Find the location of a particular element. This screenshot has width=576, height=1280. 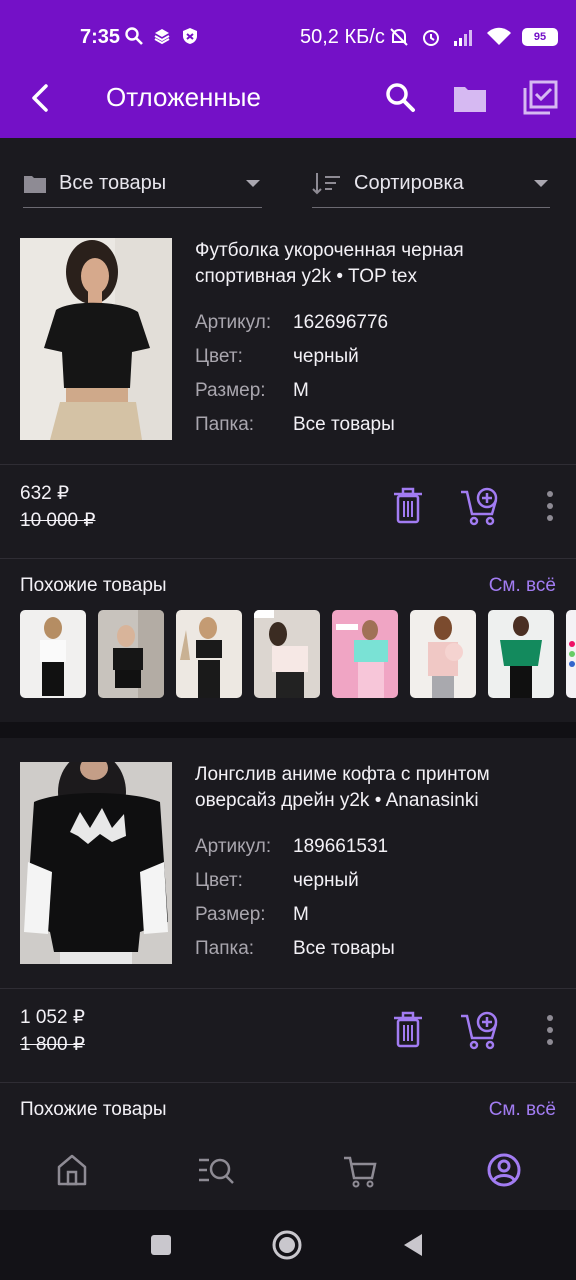

search-icon is located at coordinates (400, 98).